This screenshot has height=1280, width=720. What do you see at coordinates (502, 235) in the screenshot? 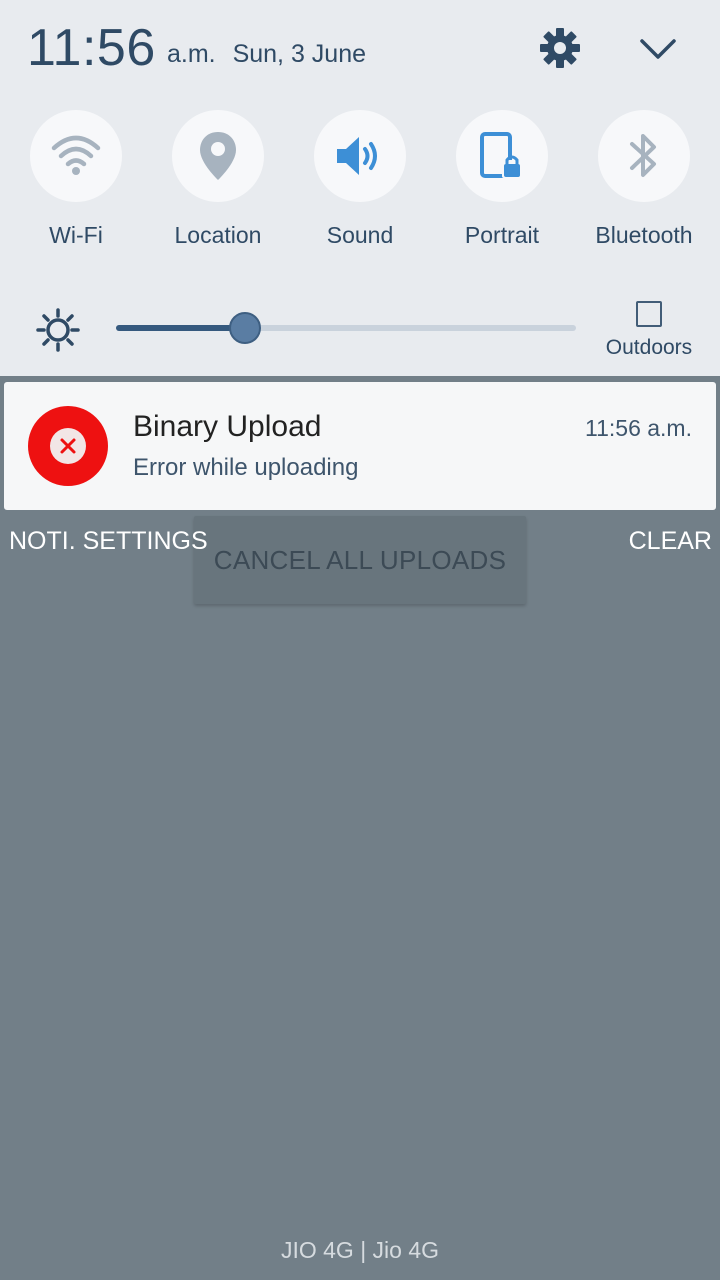
I see `tile-label-portrait: Portrait` at bounding box center [502, 235].